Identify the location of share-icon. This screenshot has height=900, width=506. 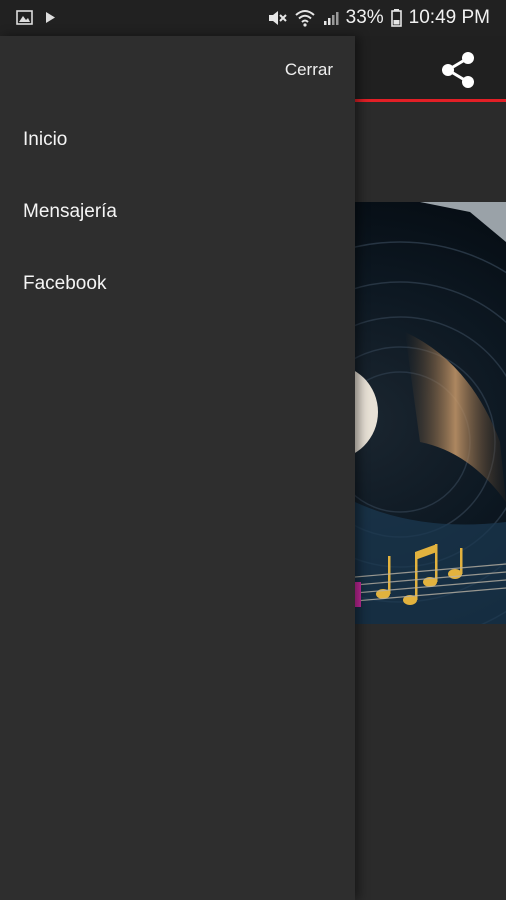
(458, 70).